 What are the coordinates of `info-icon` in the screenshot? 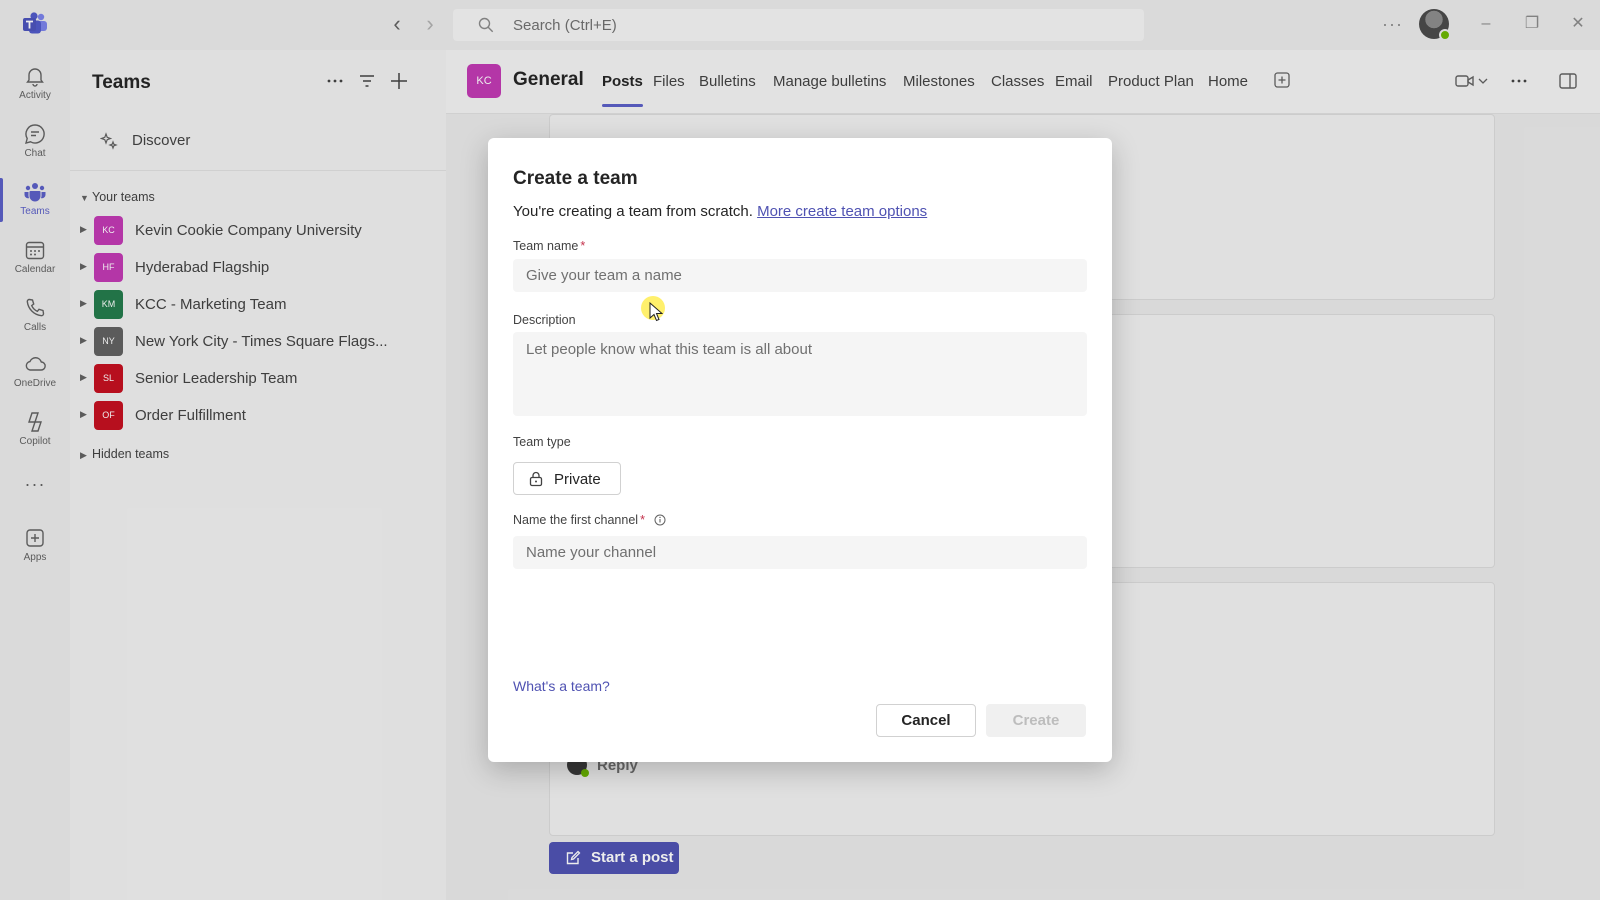 It's located at (660, 520).